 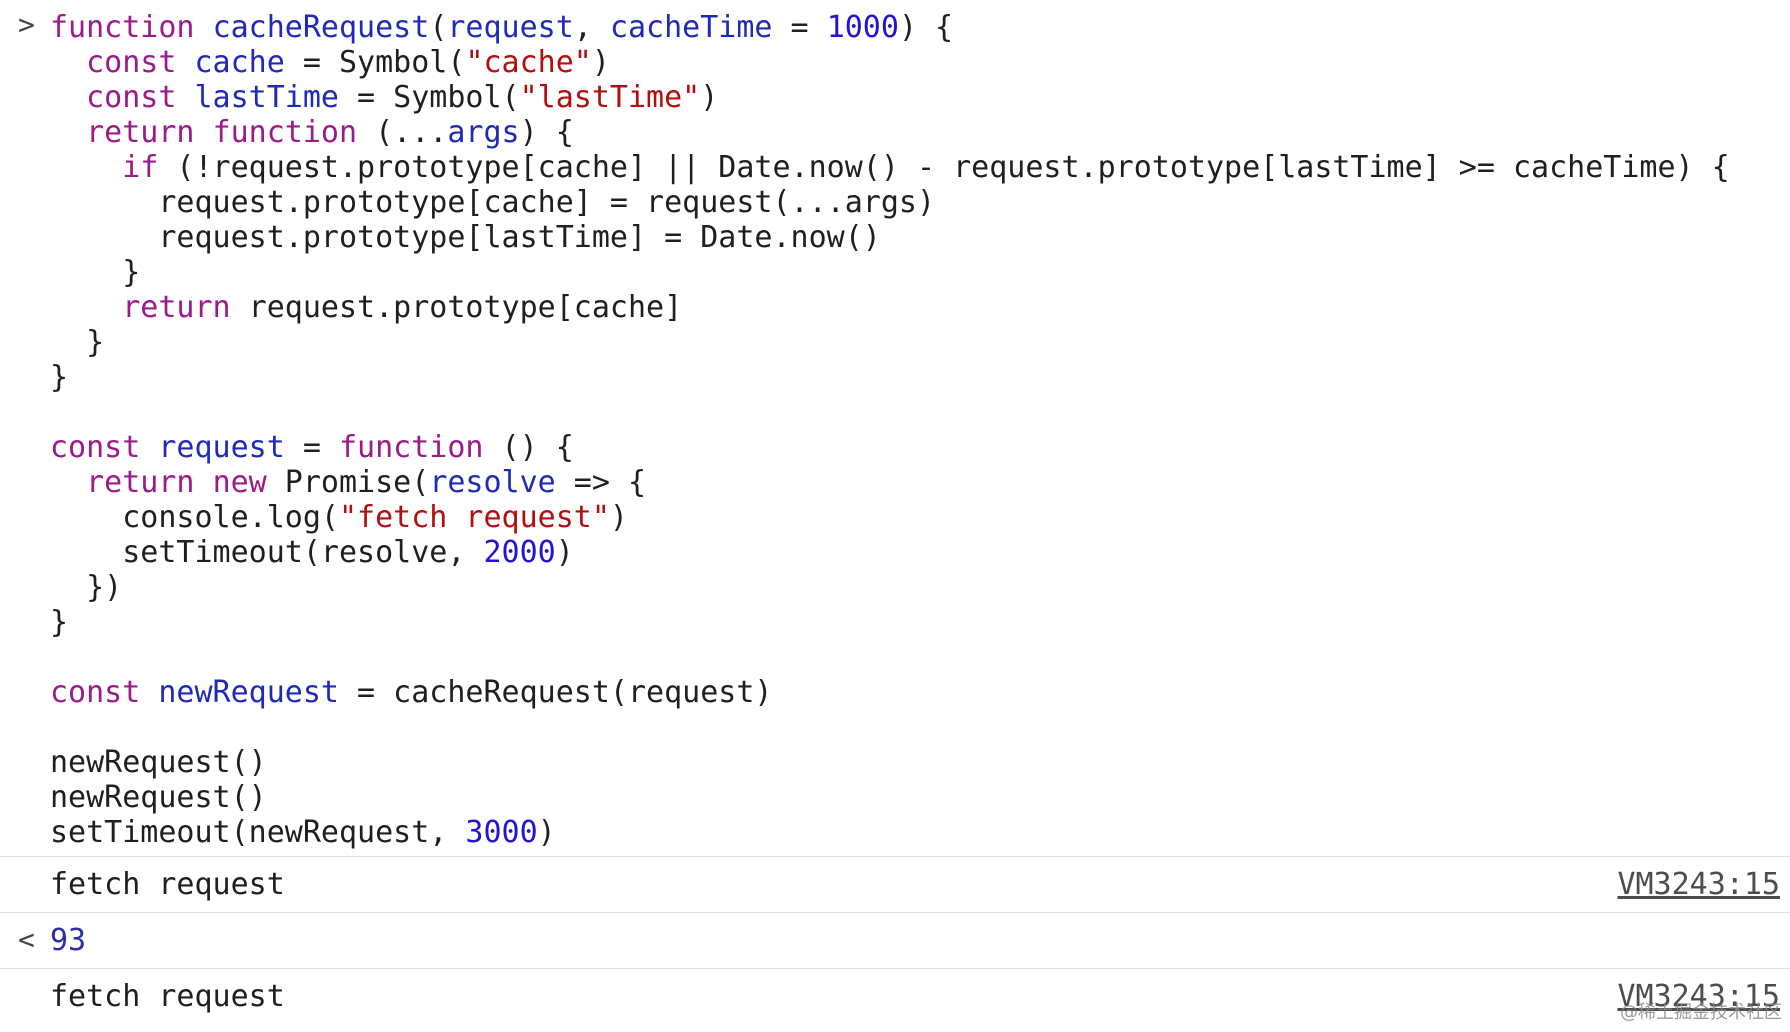 I want to click on console-return-row: < 93, so click(x=895, y=940).